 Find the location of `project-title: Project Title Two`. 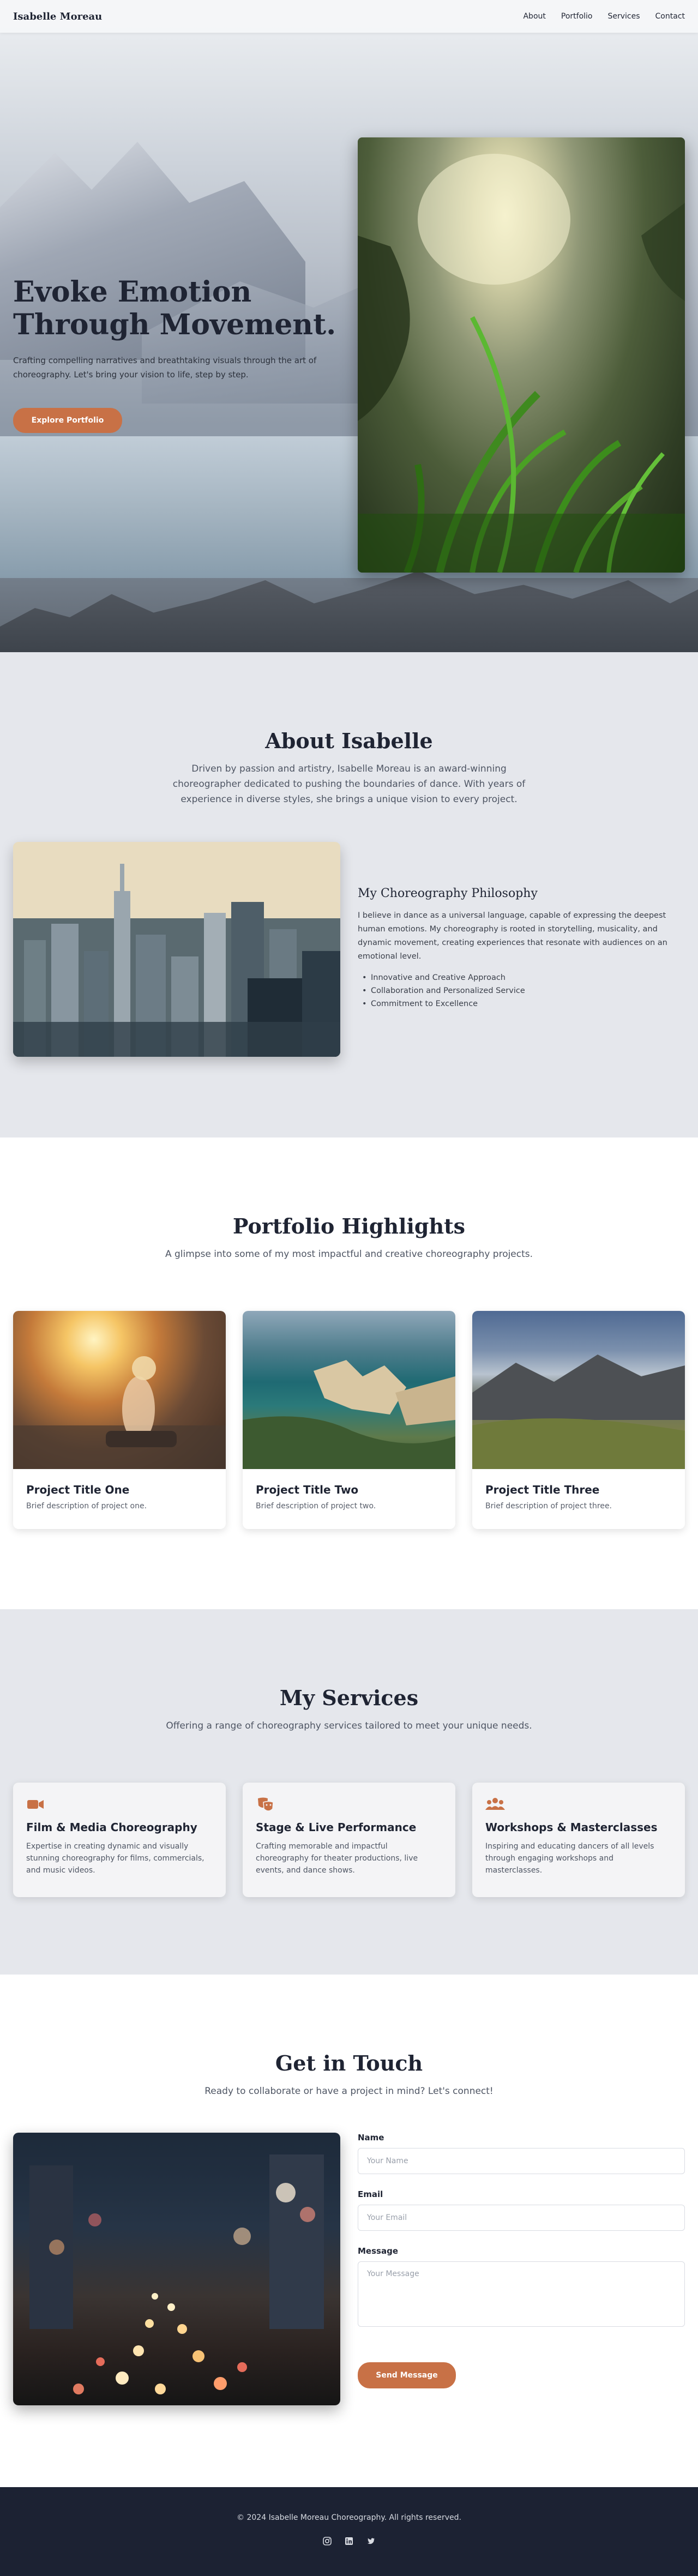

project-title: Project Title Two is located at coordinates (307, 1489).